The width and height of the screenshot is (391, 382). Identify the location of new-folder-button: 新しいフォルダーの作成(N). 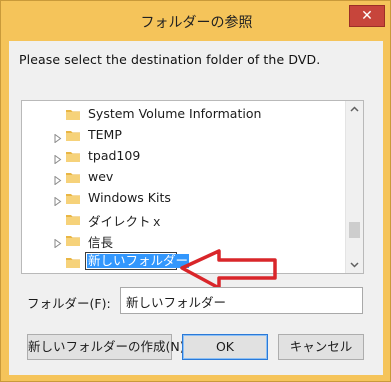
(106, 347).